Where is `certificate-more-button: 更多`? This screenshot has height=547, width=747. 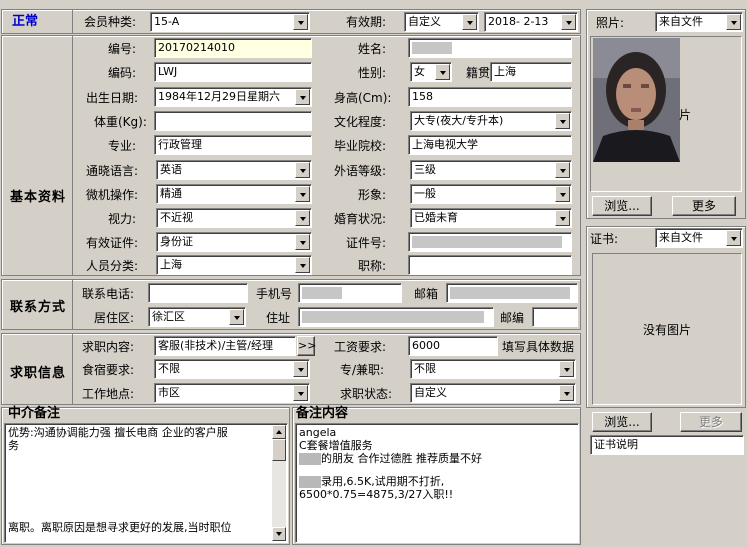
certificate-more-button: 更多 is located at coordinates (711, 422).